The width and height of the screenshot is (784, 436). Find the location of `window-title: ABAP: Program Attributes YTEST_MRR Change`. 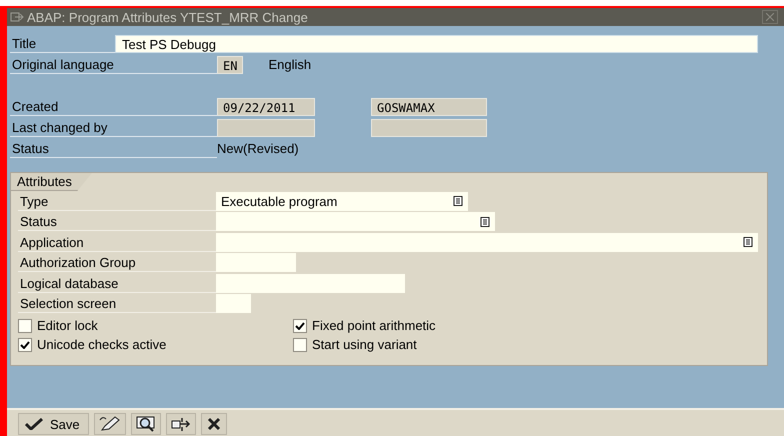

window-title: ABAP: Program Attributes YTEST_MRR Change is located at coordinates (168, 17).